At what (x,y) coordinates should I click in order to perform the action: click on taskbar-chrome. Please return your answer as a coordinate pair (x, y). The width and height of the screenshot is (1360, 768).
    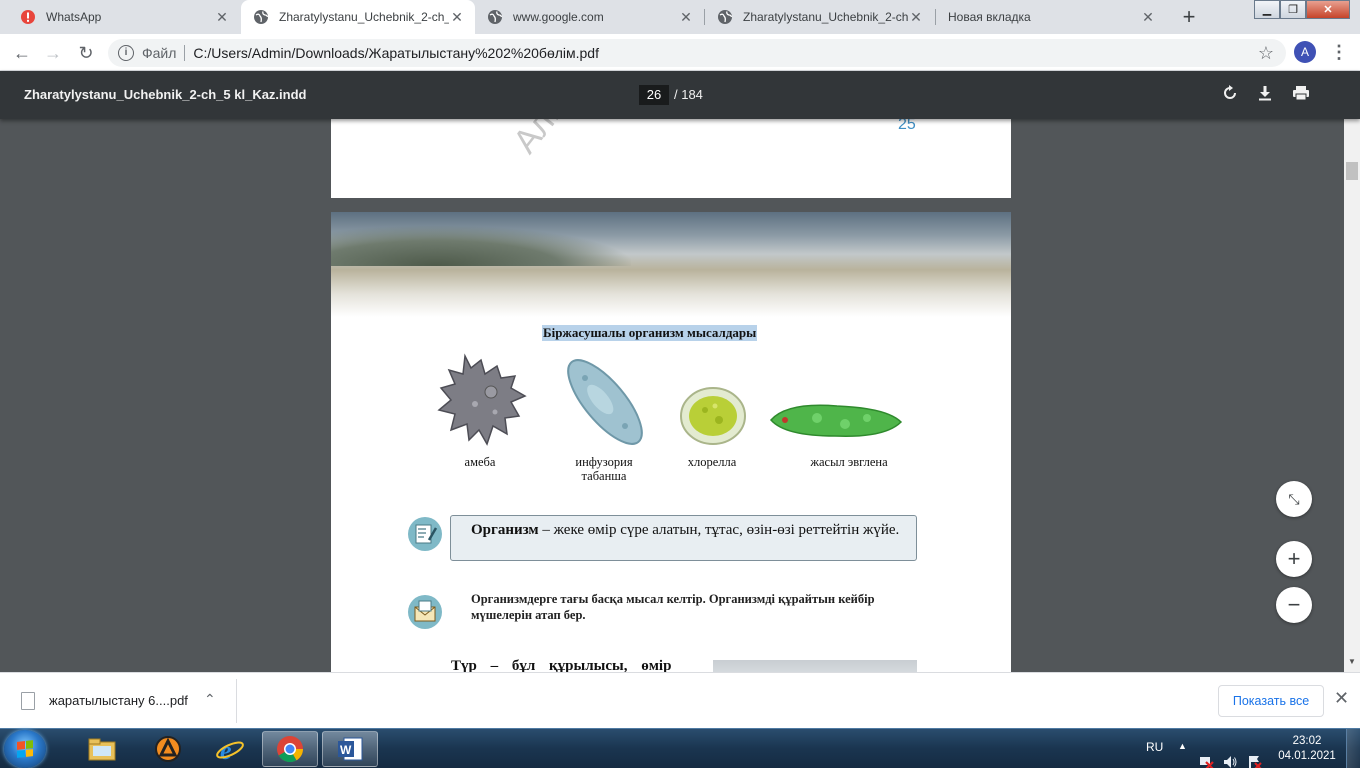
    Looking at the image, I should click on (290, 749).